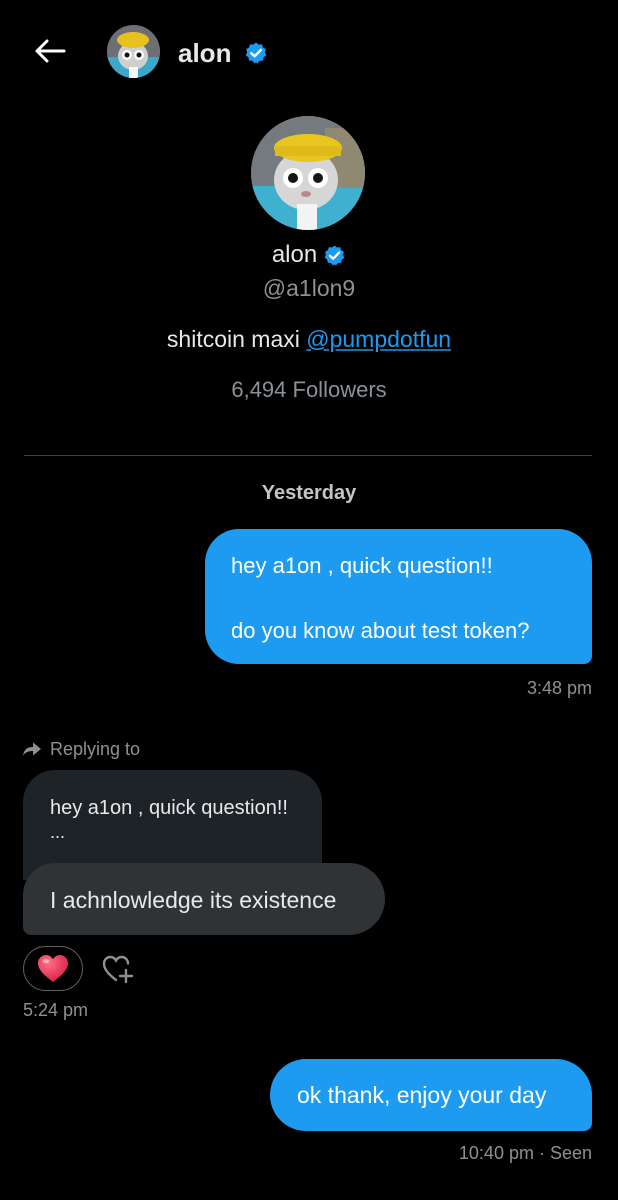 Image resolution: width=618 pixels, height=1200 pixels. Describe the element at coordinates (308, 455) in the screenshot. I see `divider` at that location.